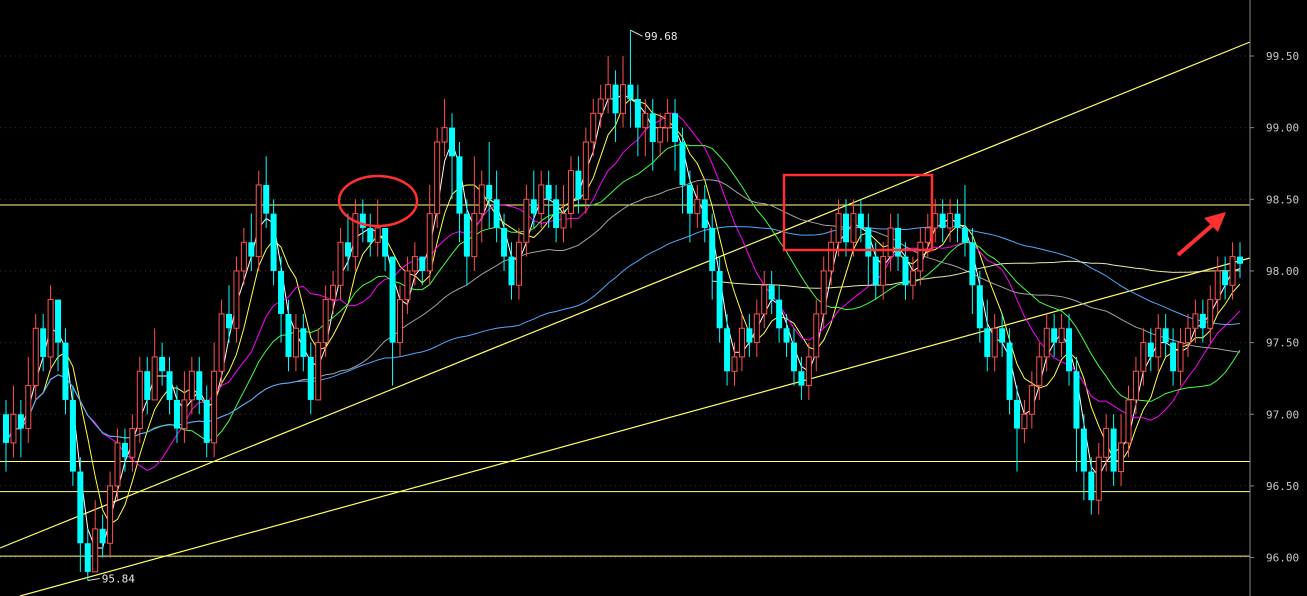 The image size is (1307, 596). Describe the element at coordinates (976, 274) in the screenshot. I see `ma-long-line` at that location.